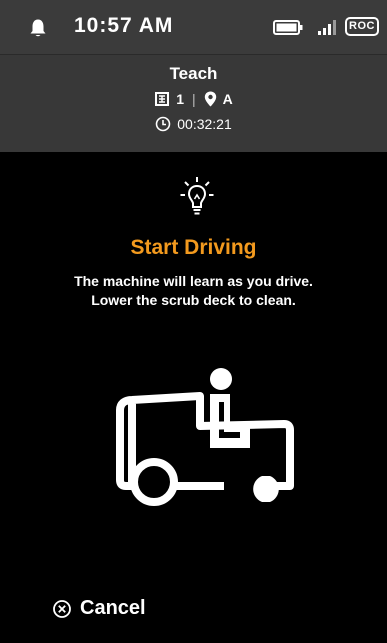 The width and height of the screenshot is (387, 643). Describe the element at coordinates (193, 27) in the screenshot. I see `status-bar: 10:57 AM ROC` at that location.